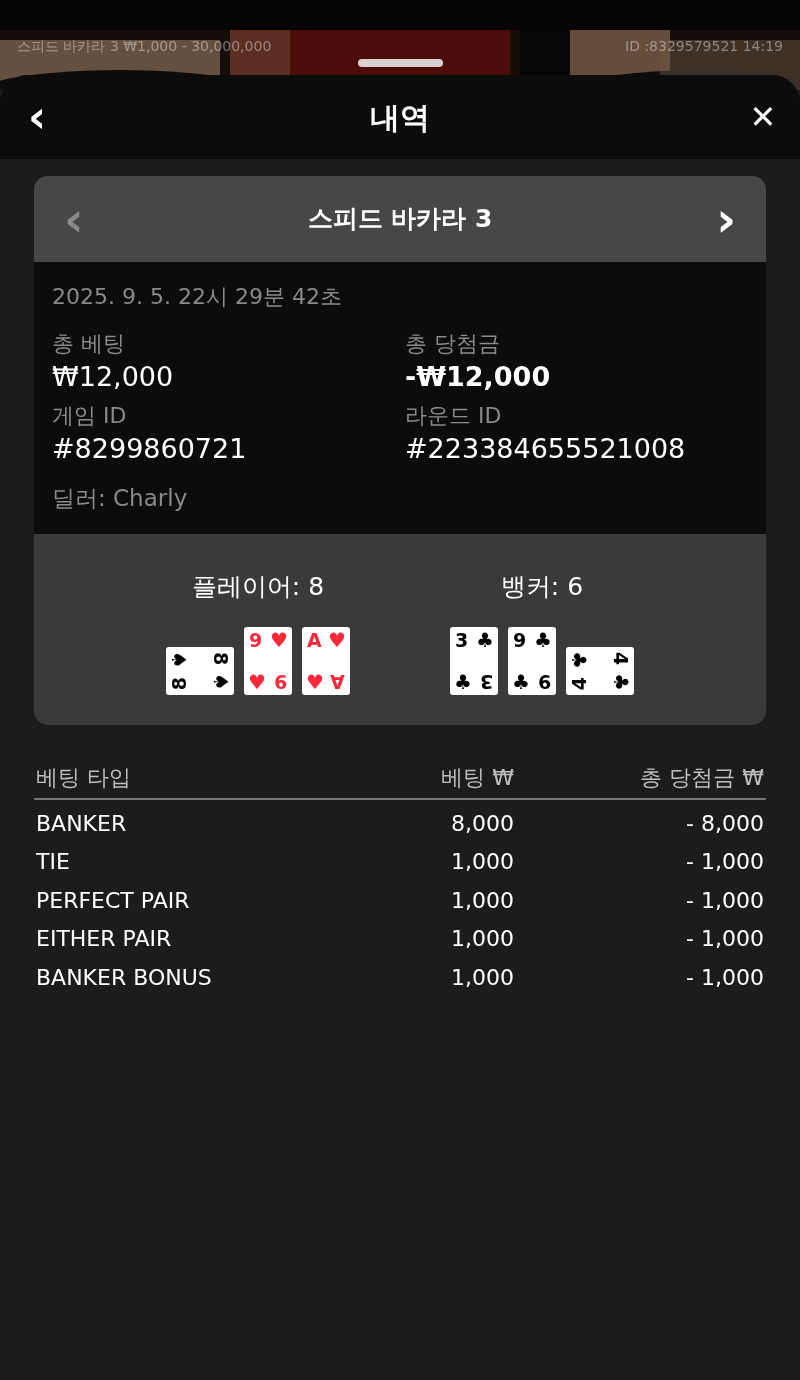 The width and height of the screenshot is (800, 1380). I want to click on column-header: 베팅 타입, so click(83, 777).